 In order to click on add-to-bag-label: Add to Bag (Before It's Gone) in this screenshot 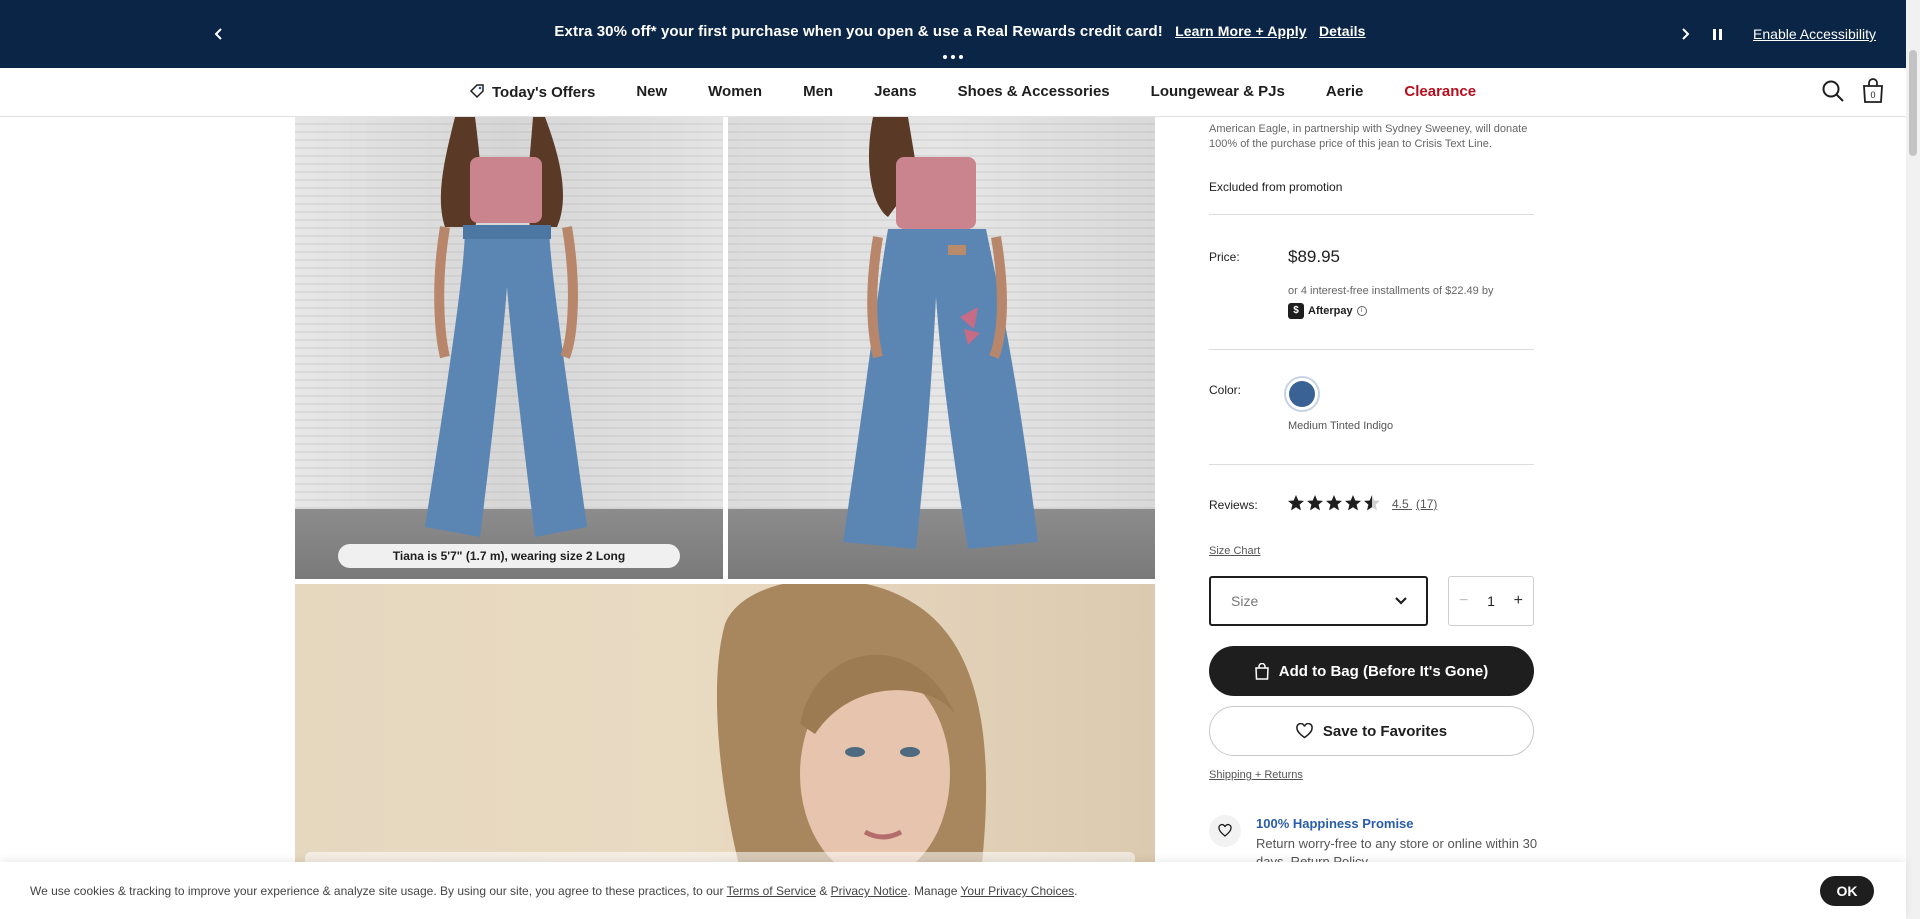, I will do `click(1383, 671)`.